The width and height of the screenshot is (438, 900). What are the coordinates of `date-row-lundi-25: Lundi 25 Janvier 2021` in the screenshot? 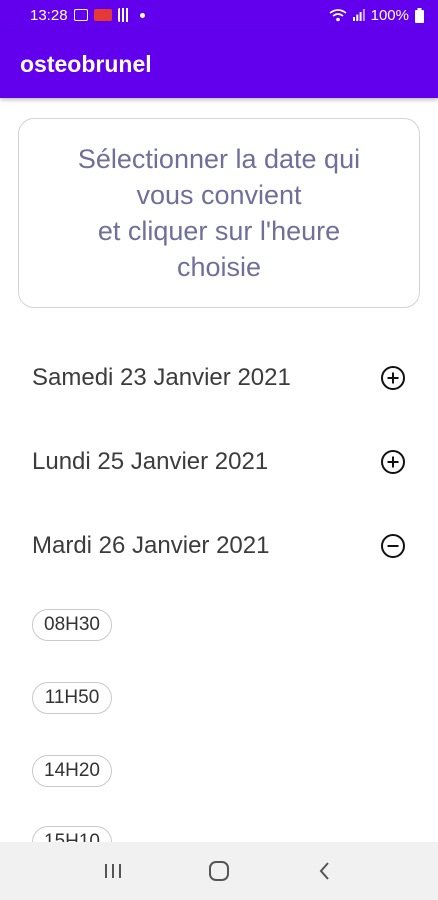 It's located at (219, 462).